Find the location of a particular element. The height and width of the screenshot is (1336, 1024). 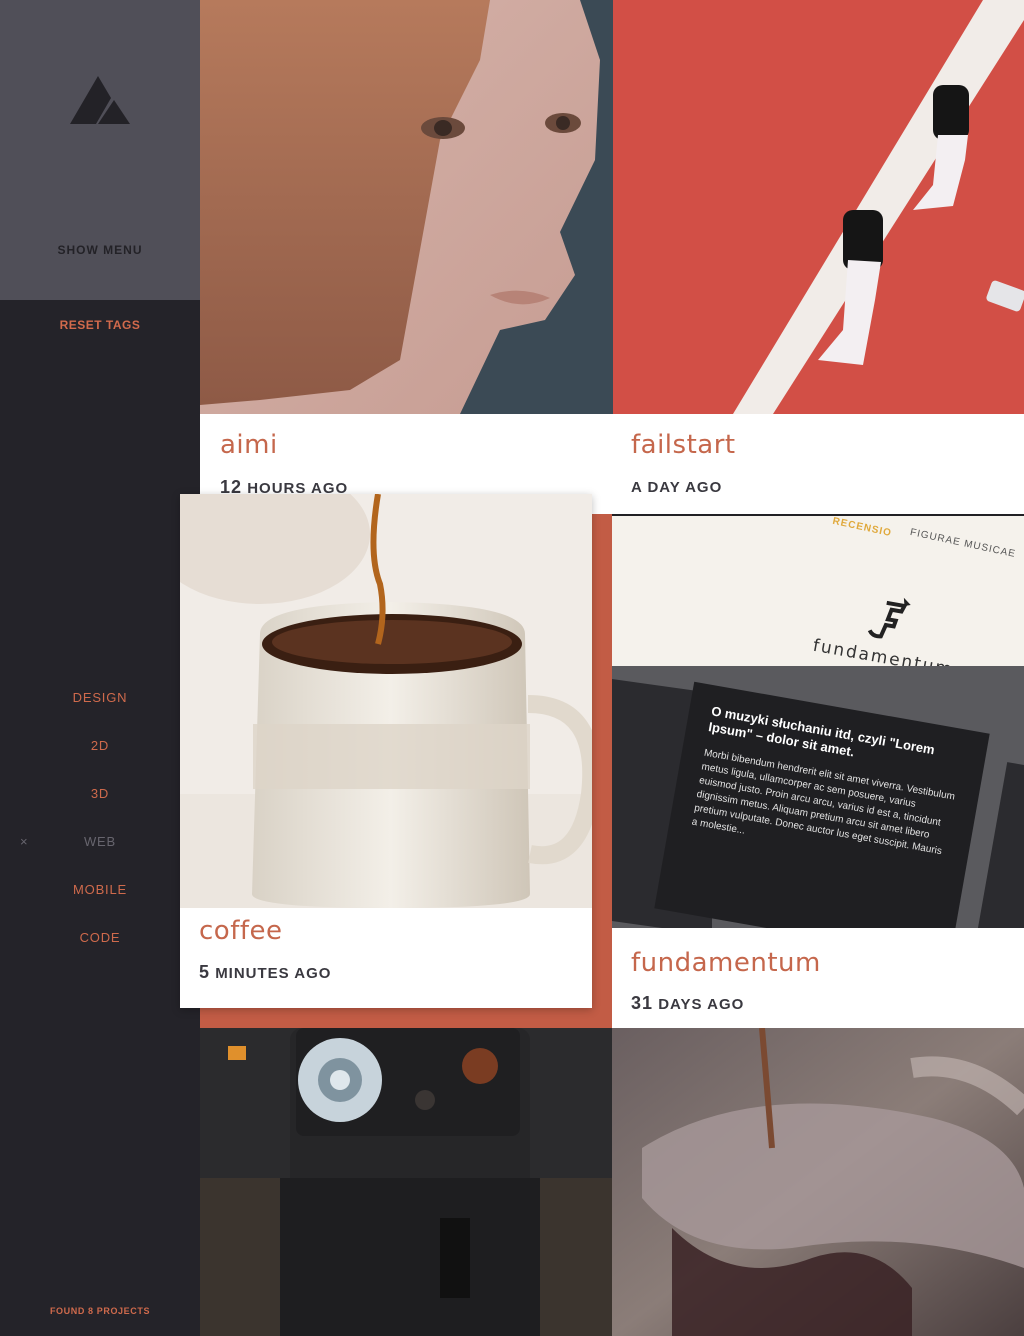

project-time: 31 DAYS AGO is located at coordinates (687, 1003).